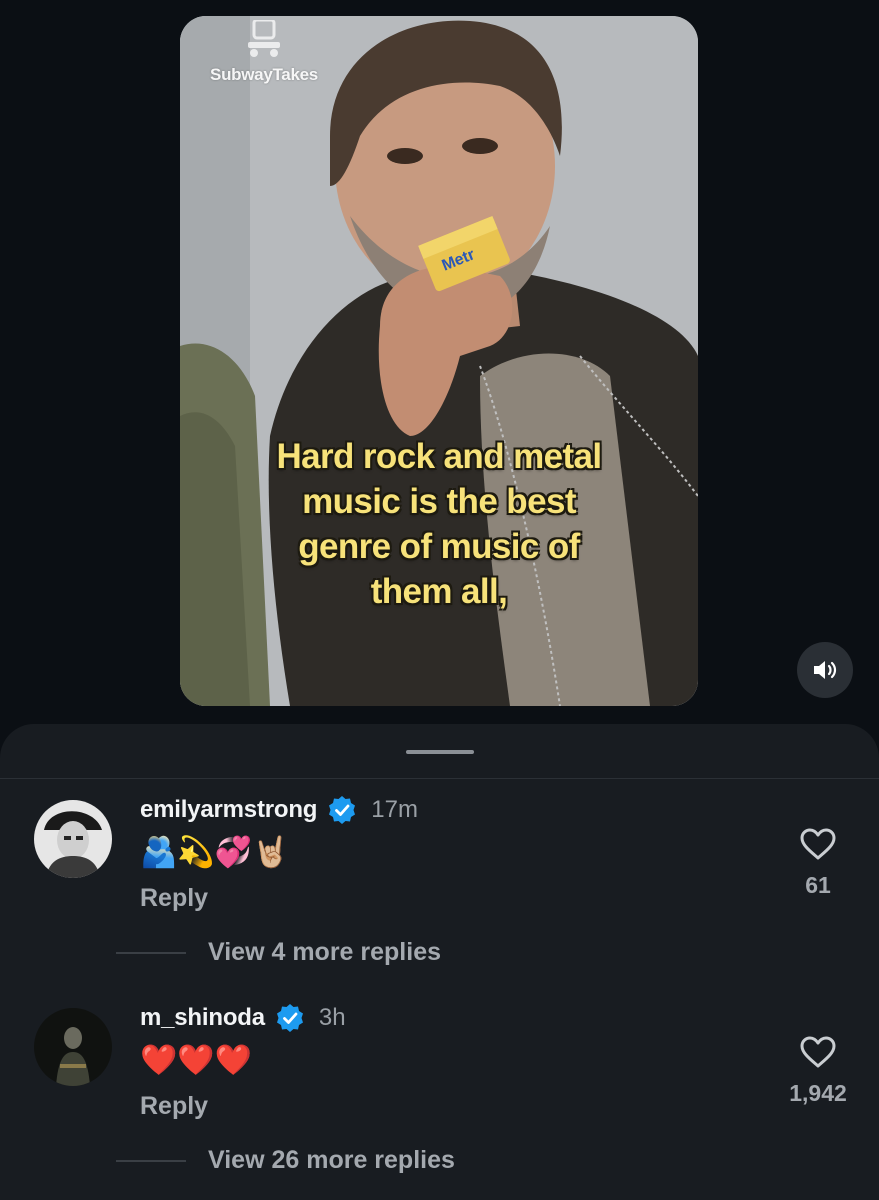 This screenshot has height=1200, width=879. What do you see at coordinates (196, 1060) in the screenshot?
I see `comment-text: ❤️❤️❤️` at bounding box center [196, 1060].